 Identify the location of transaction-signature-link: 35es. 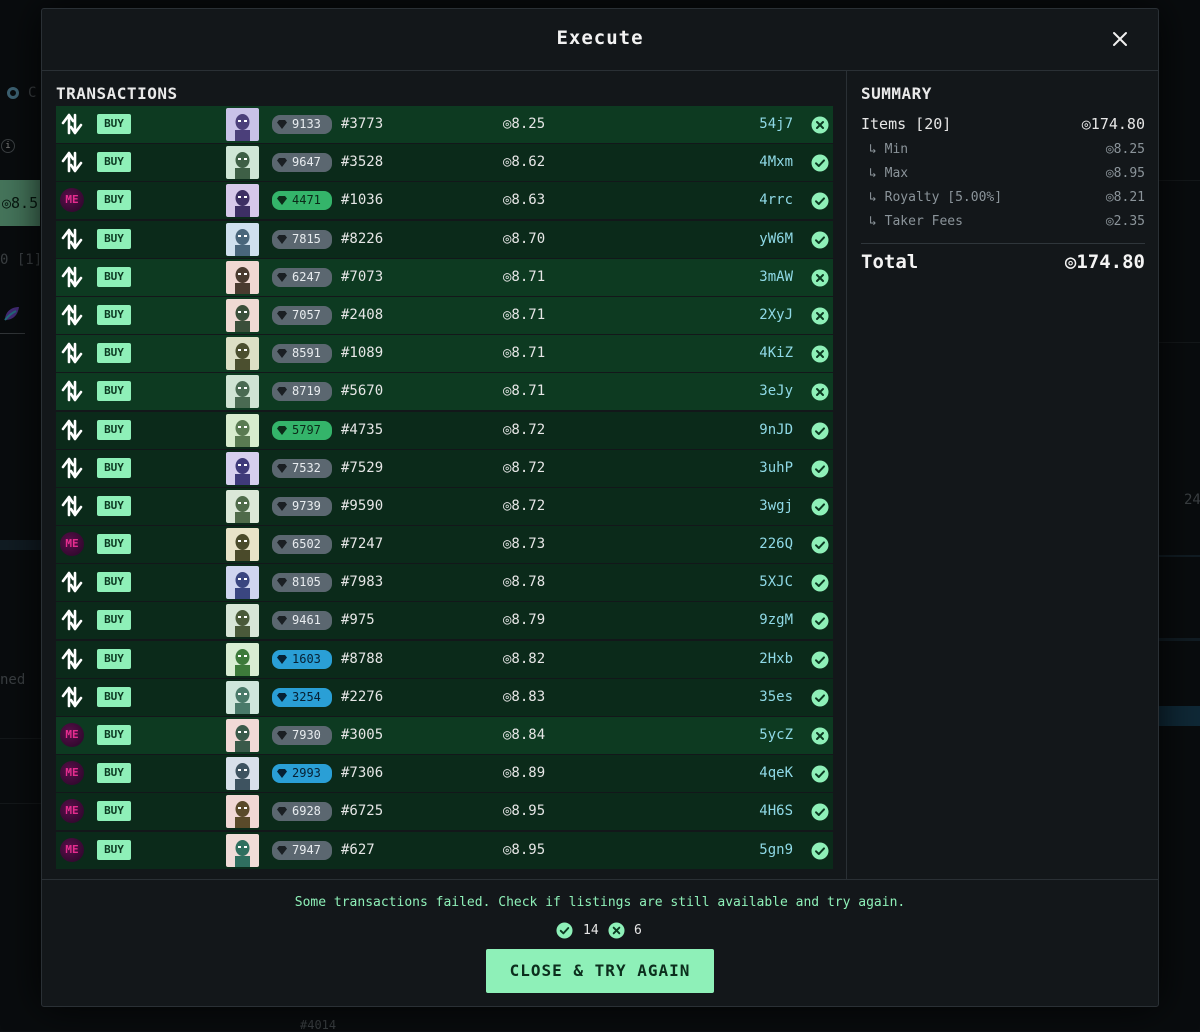
(776, 697).